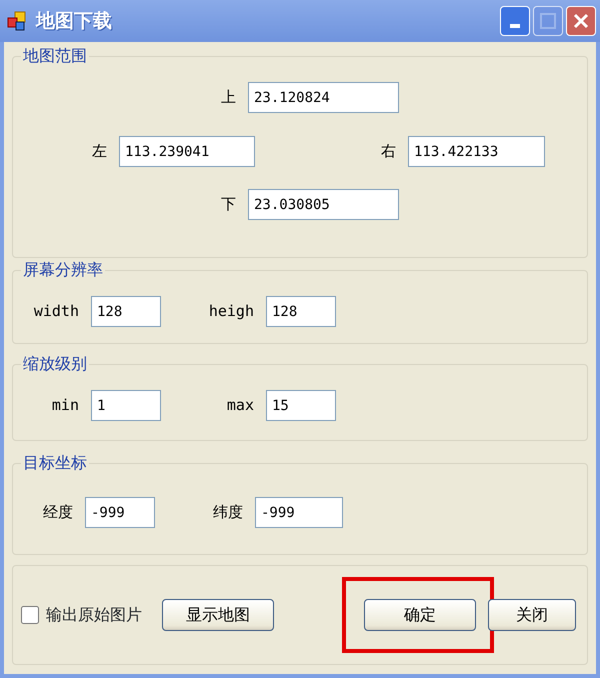  I want to click on field-label: 经度, so click(58, 513).